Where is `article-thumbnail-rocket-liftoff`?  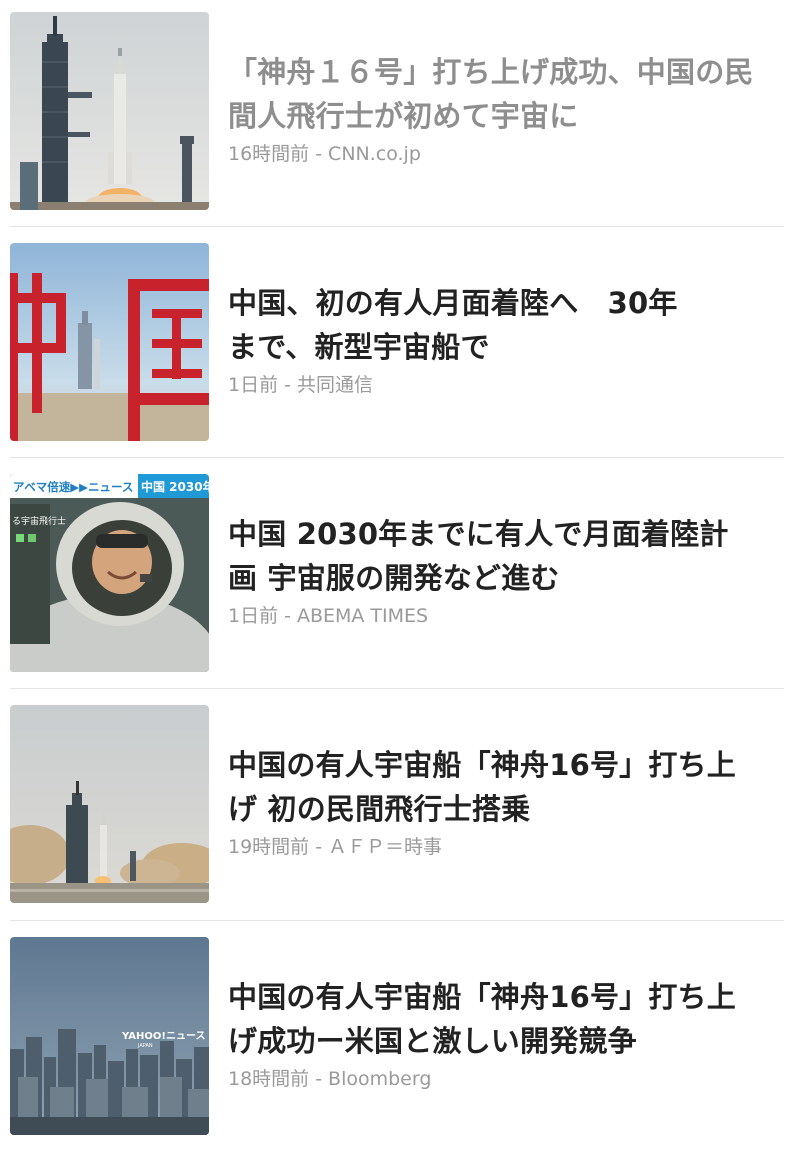 article-thumbnail-rocket-liftoff is located at coordinates (109, 804).